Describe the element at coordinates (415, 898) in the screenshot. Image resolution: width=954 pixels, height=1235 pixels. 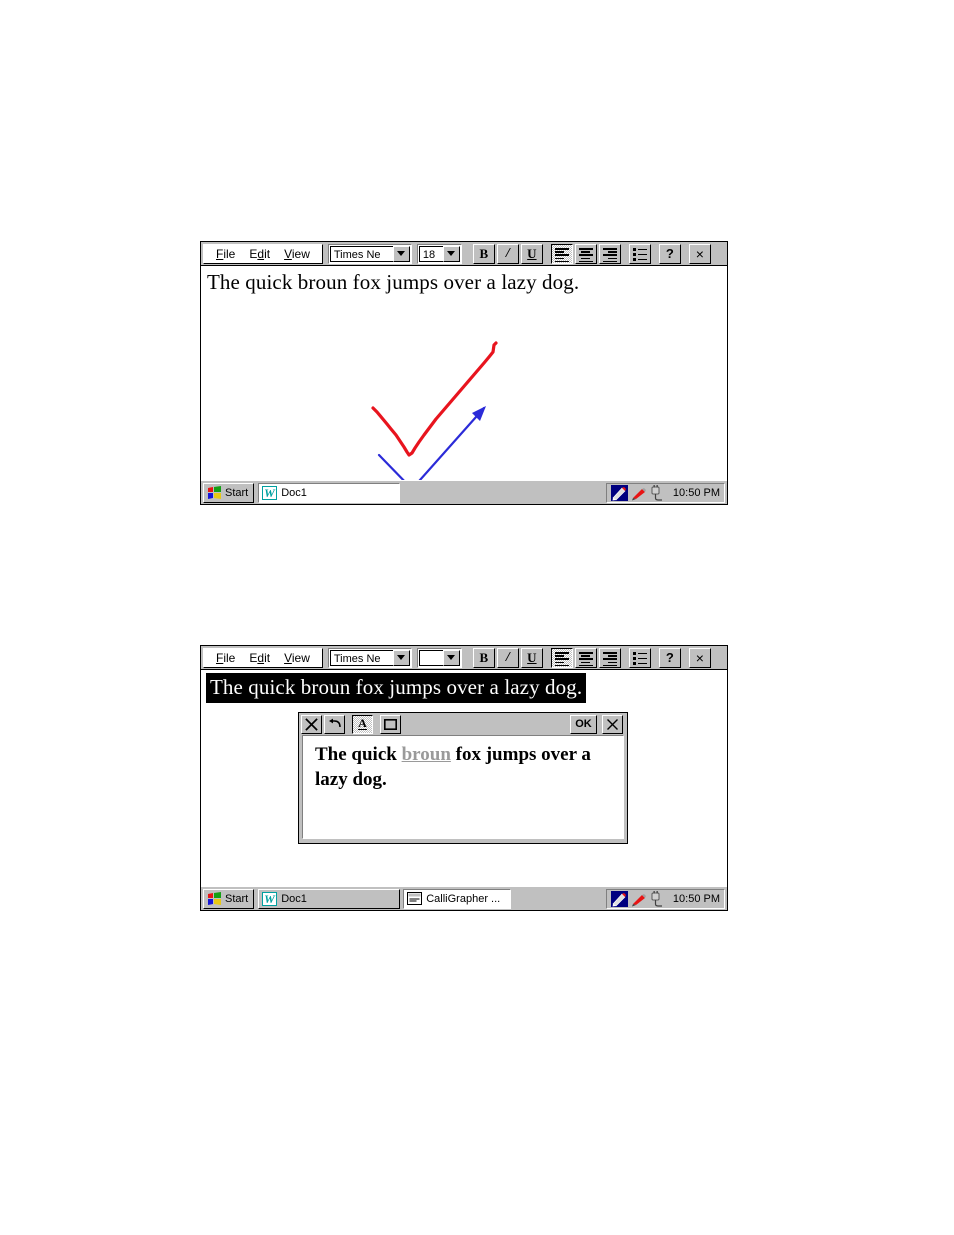
I see `calligrapher-icon` at that location.